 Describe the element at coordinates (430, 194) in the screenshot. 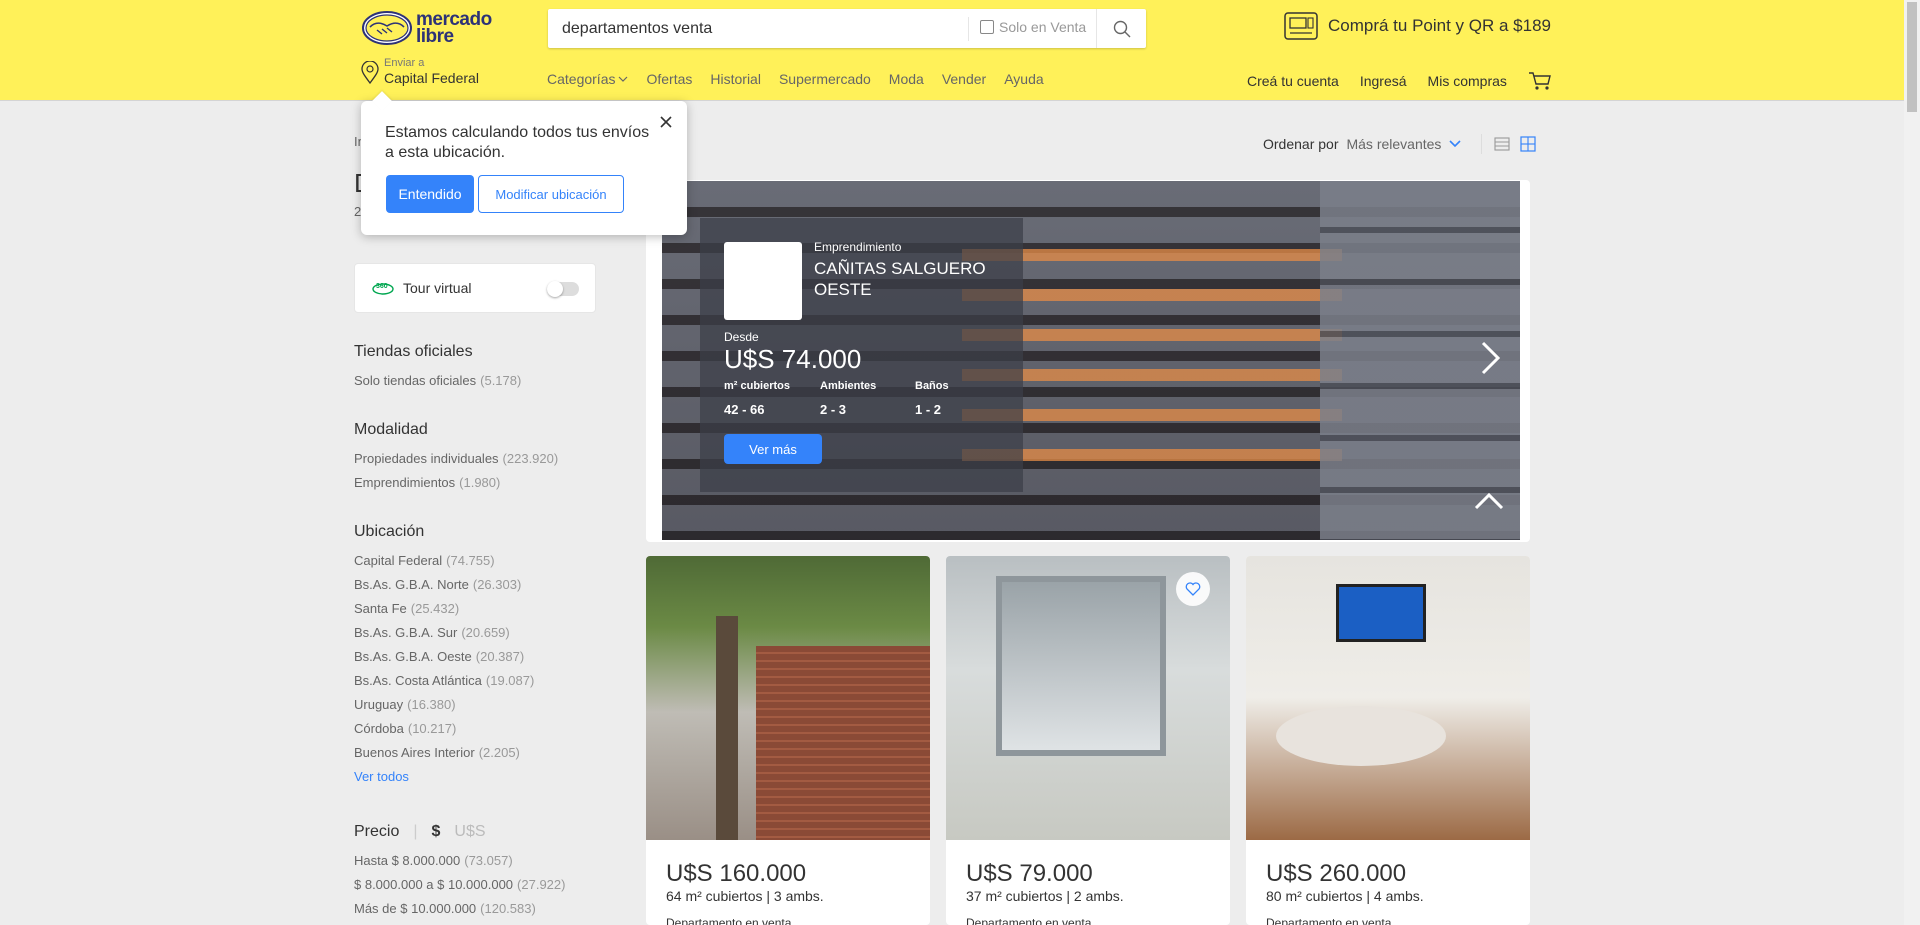

I see `entendido-button: Entendido` at that location.